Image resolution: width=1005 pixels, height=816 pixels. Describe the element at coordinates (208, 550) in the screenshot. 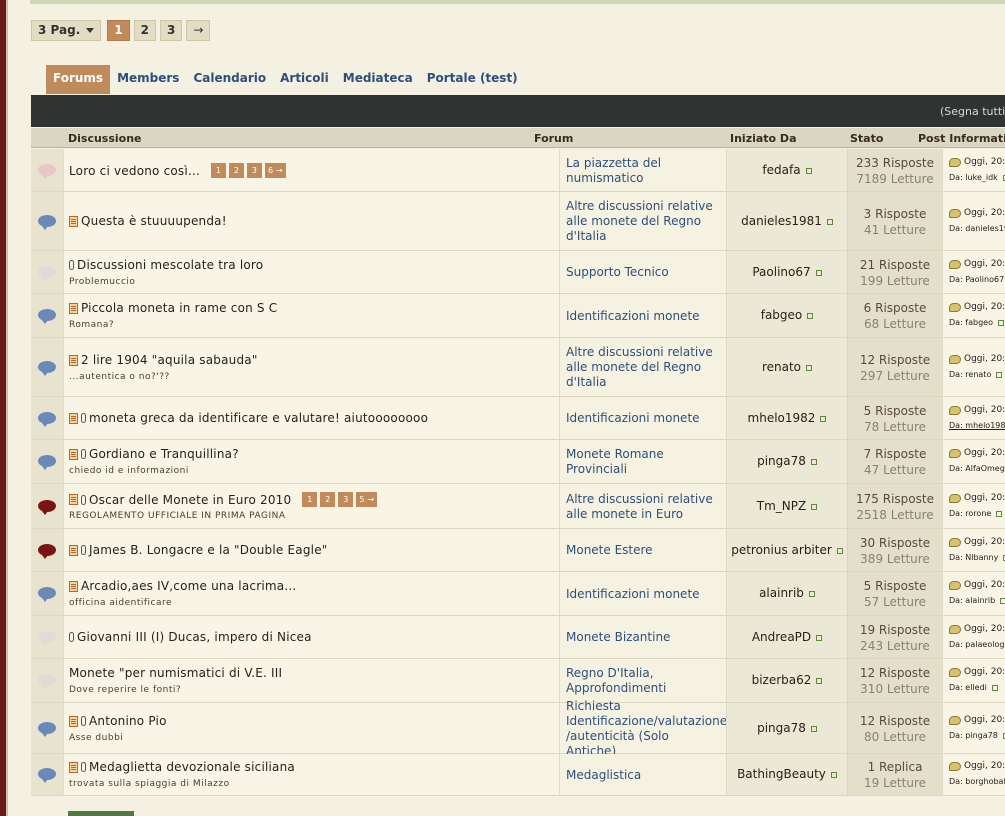

I see `thread-title-link: James B. Longacre e la "Double Eagle"` at that location.